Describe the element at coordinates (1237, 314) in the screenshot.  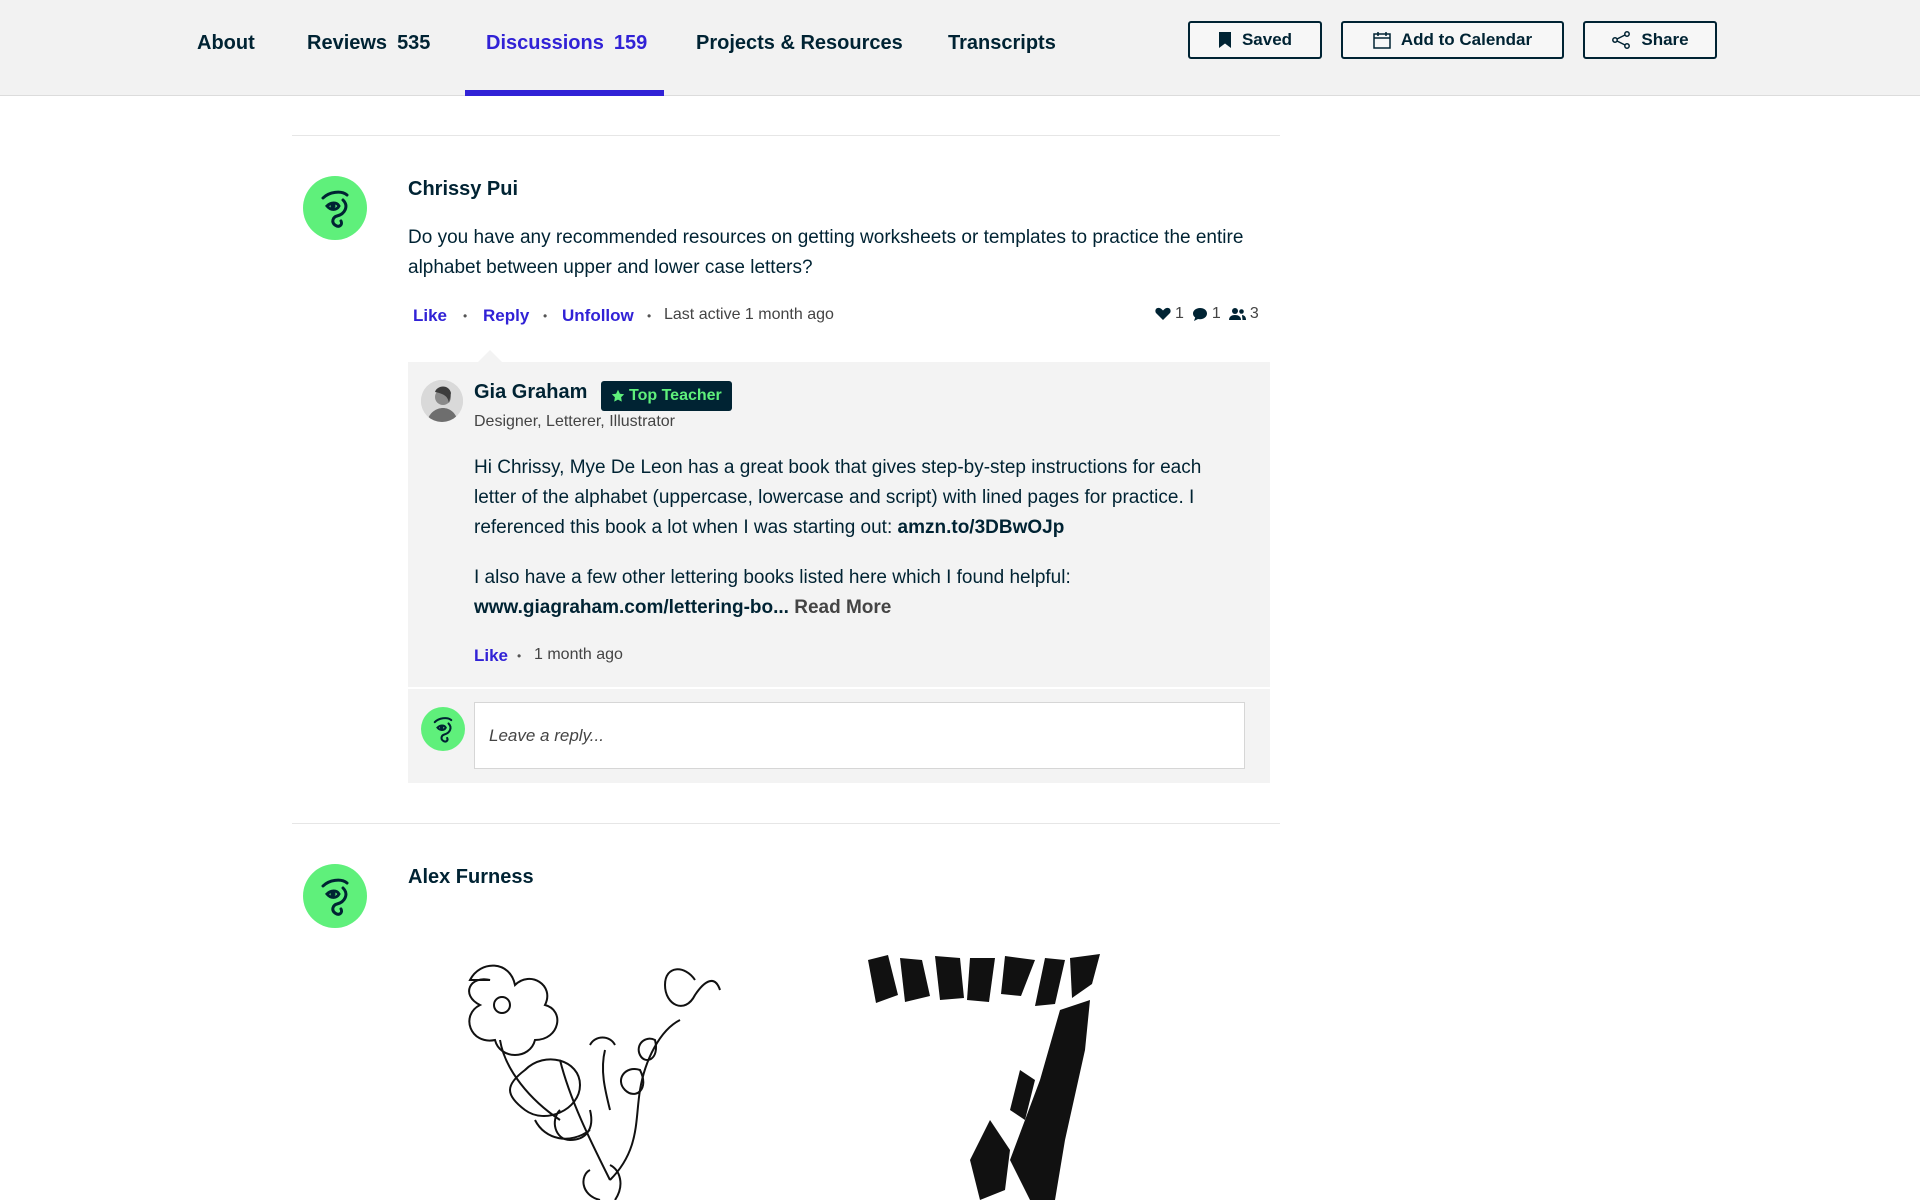
I see `users-icon` at that location.